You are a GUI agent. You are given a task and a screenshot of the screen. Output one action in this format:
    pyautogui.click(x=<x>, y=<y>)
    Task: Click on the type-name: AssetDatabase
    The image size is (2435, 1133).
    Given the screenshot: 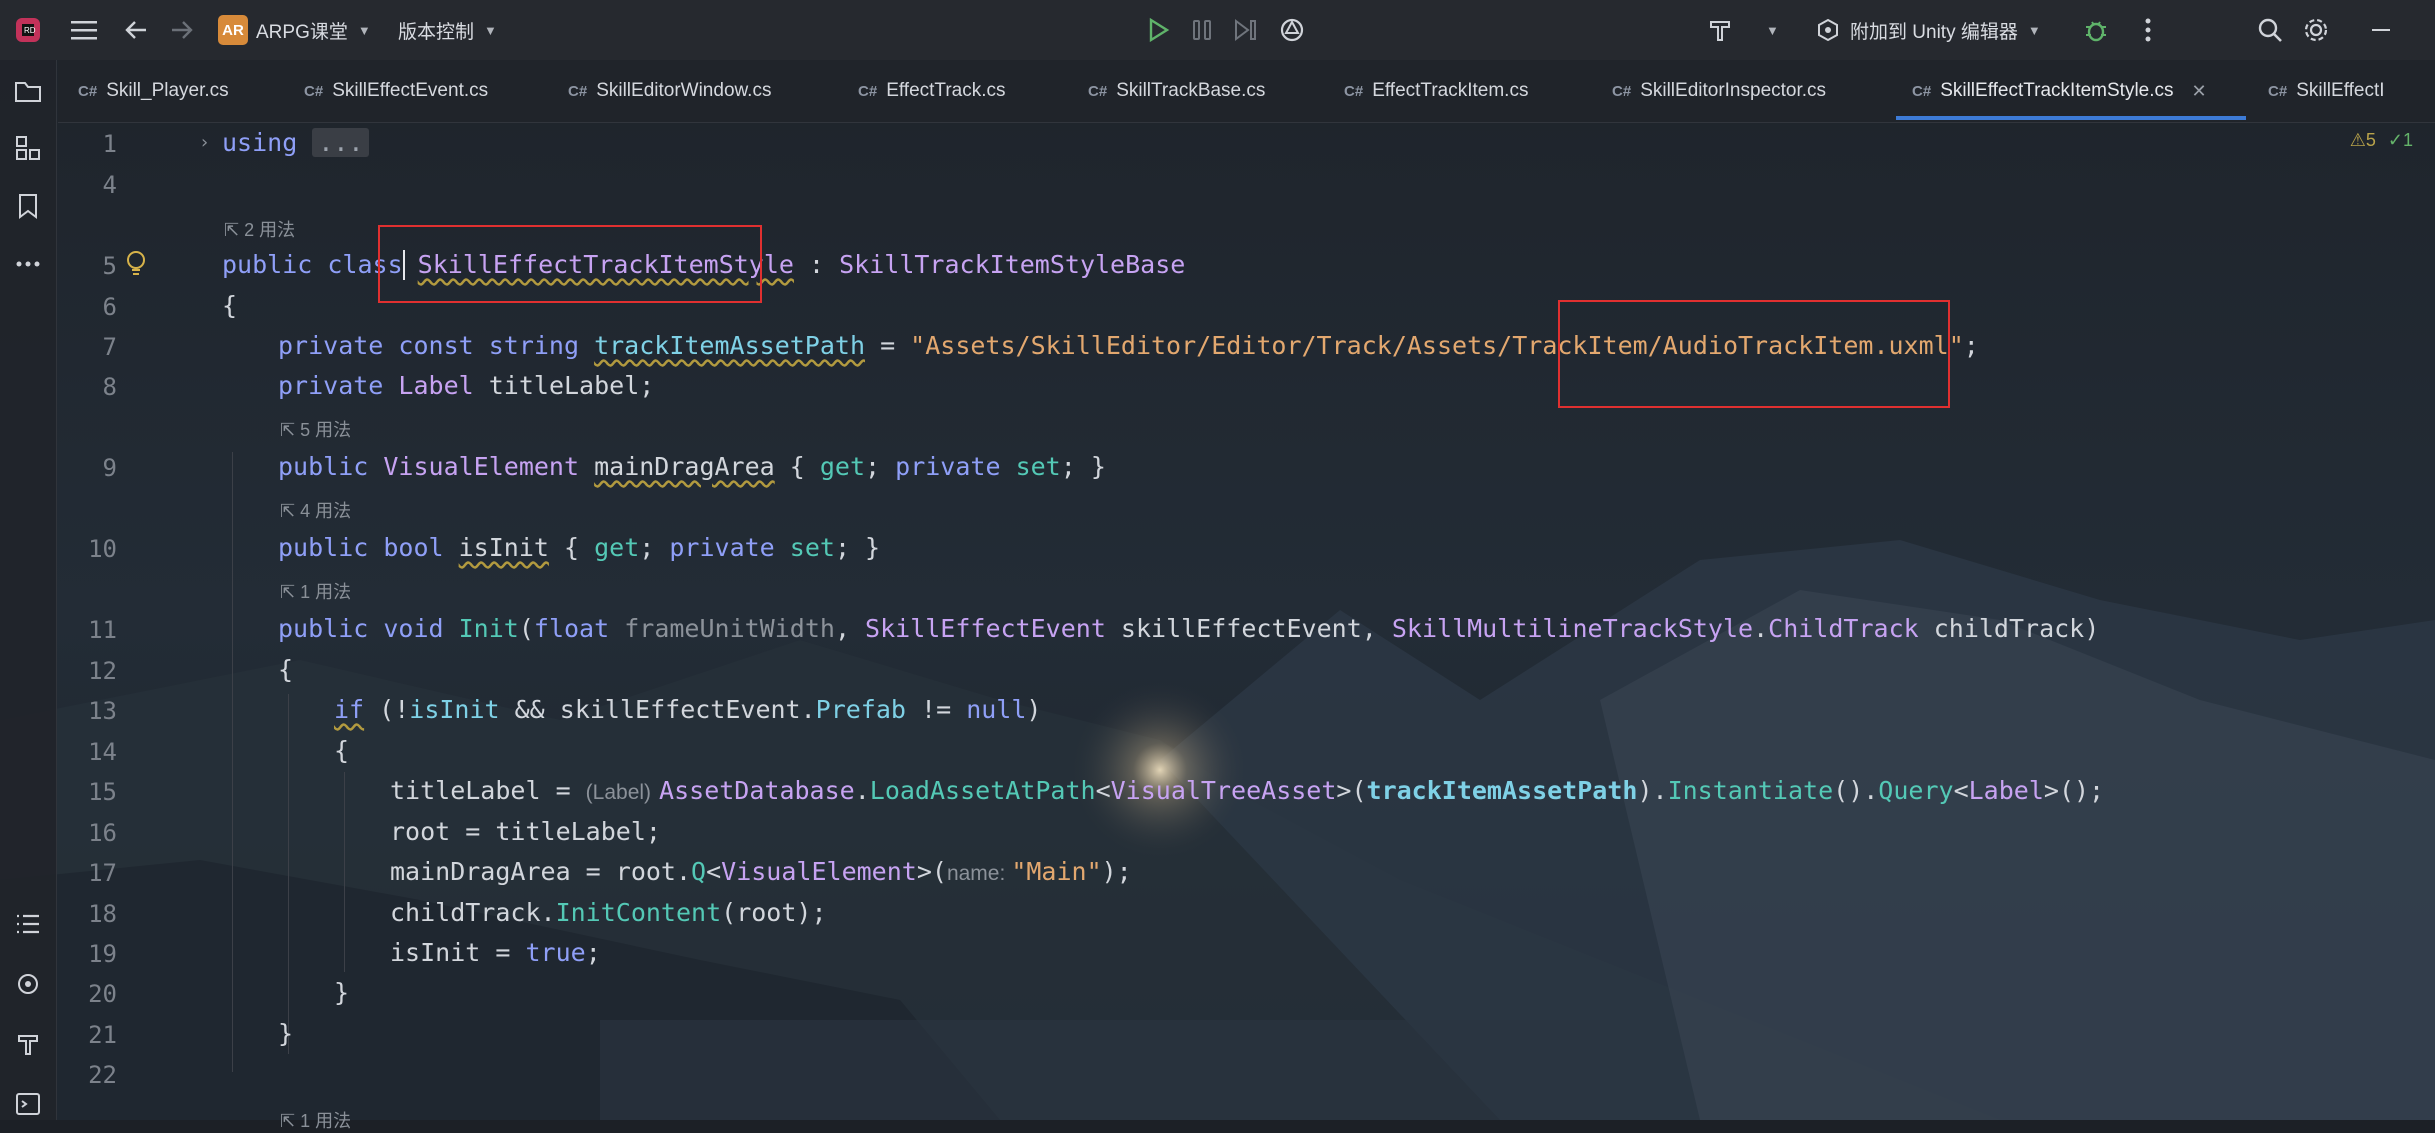 What is the action you would take?
    pyautogui.click(x=757, y=790)
    